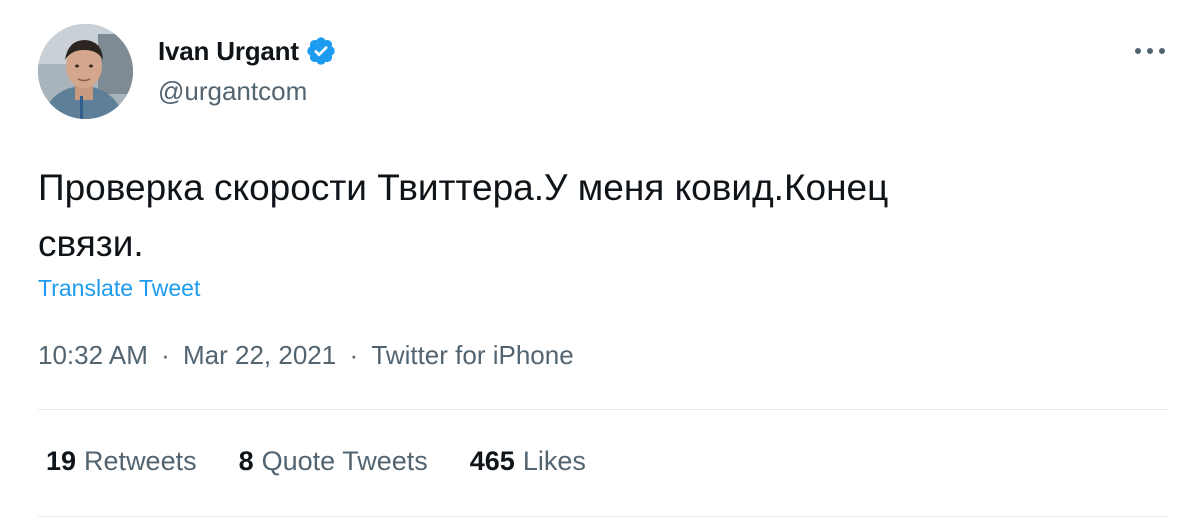 The width and height of the screenshot is (1204, 522). I want to click on retweets-count: 19, so click(61, 461).